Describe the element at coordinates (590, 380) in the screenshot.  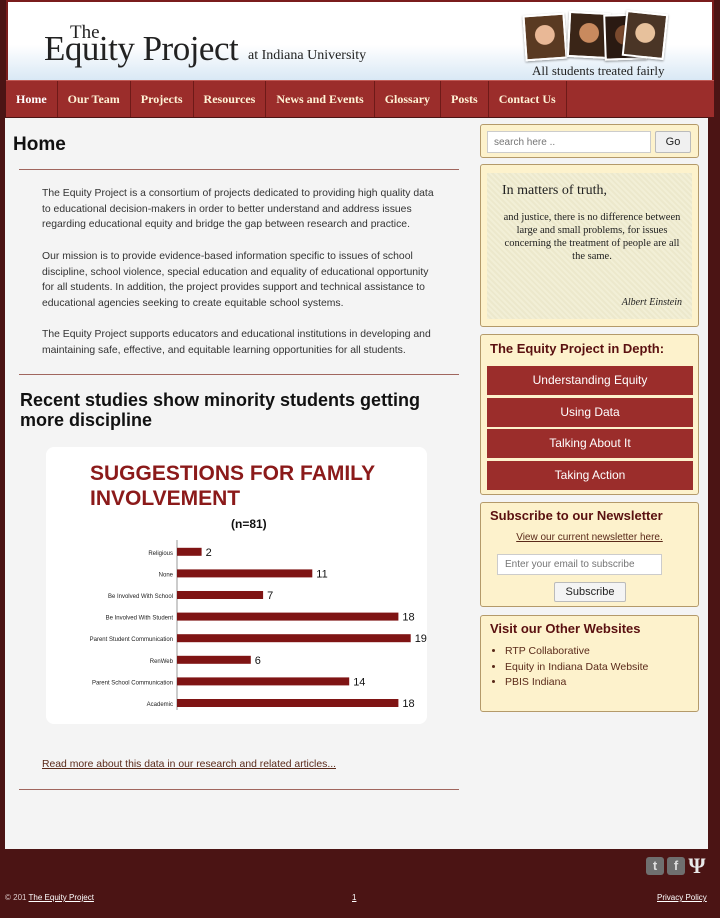
I see `understanding-equity-button: Understanding Equity` at that location.